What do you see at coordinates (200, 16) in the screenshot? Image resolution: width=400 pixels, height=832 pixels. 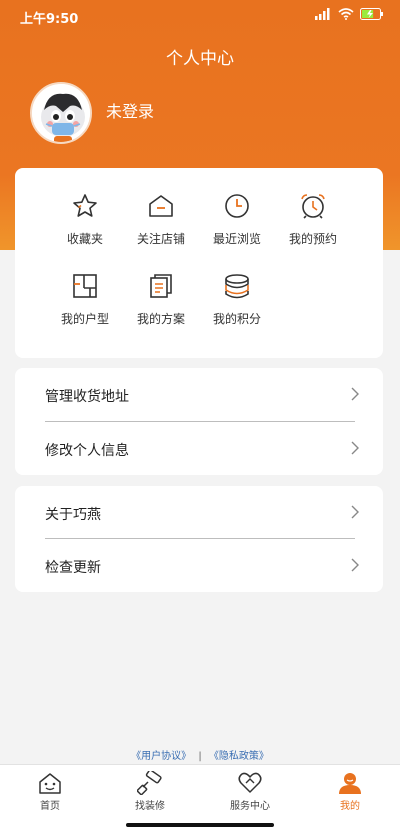 I see `status-bar: 上午9:50` at bounding box center [200, 16].